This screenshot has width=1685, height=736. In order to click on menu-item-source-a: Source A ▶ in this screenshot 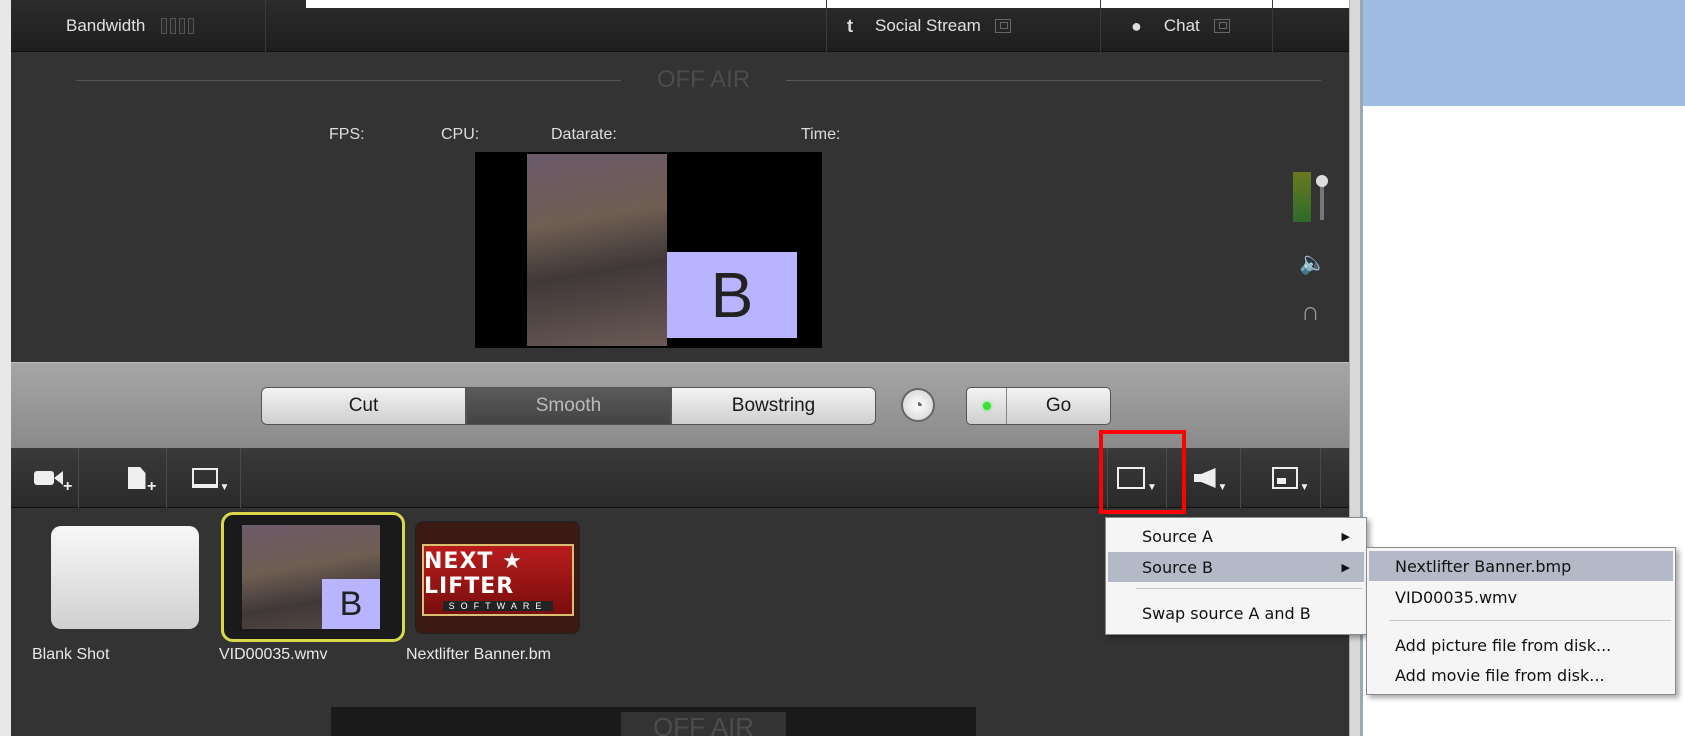, I will do `click(1236, 536)`.